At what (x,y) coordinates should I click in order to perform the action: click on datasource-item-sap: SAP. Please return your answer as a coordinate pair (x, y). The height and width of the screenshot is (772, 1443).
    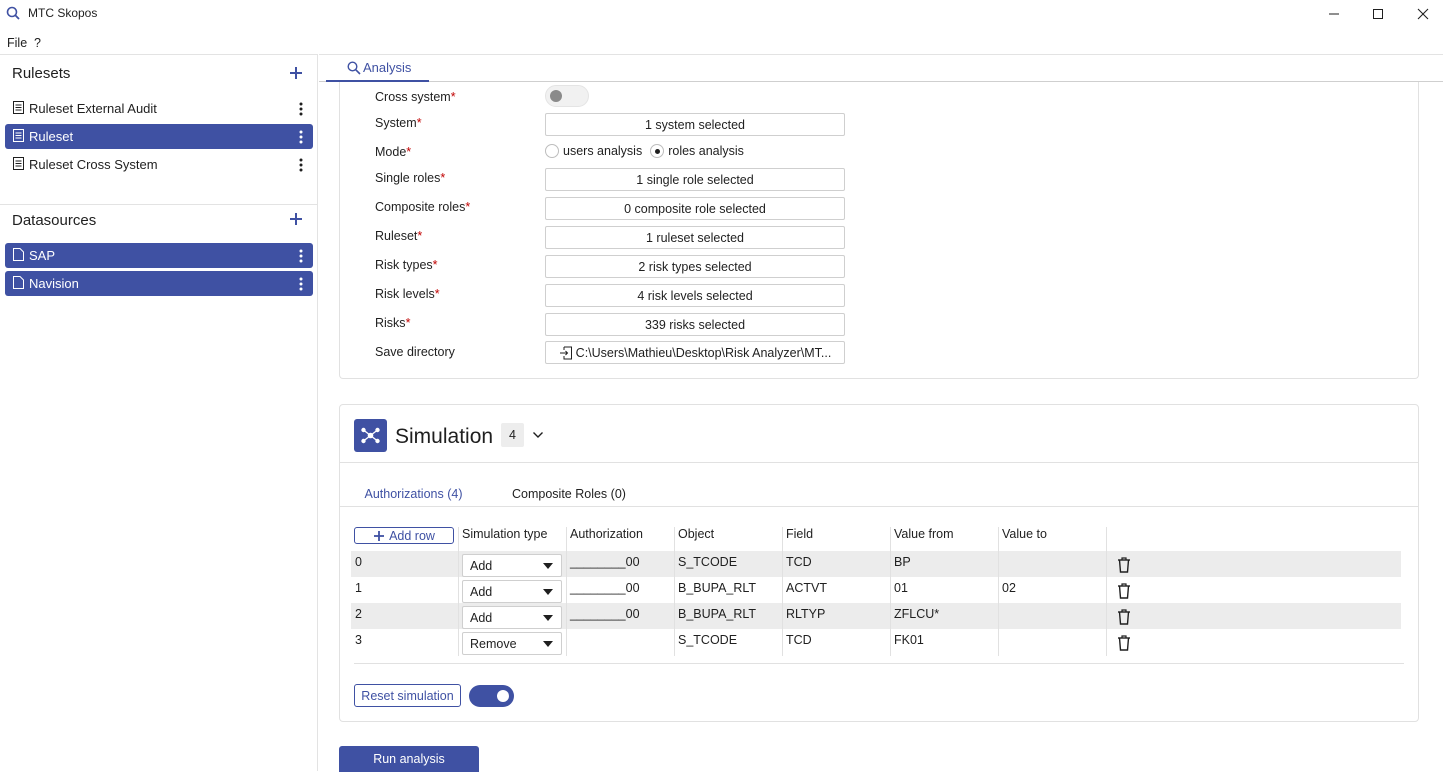
    Looking at the image, I should click on (159, 255).